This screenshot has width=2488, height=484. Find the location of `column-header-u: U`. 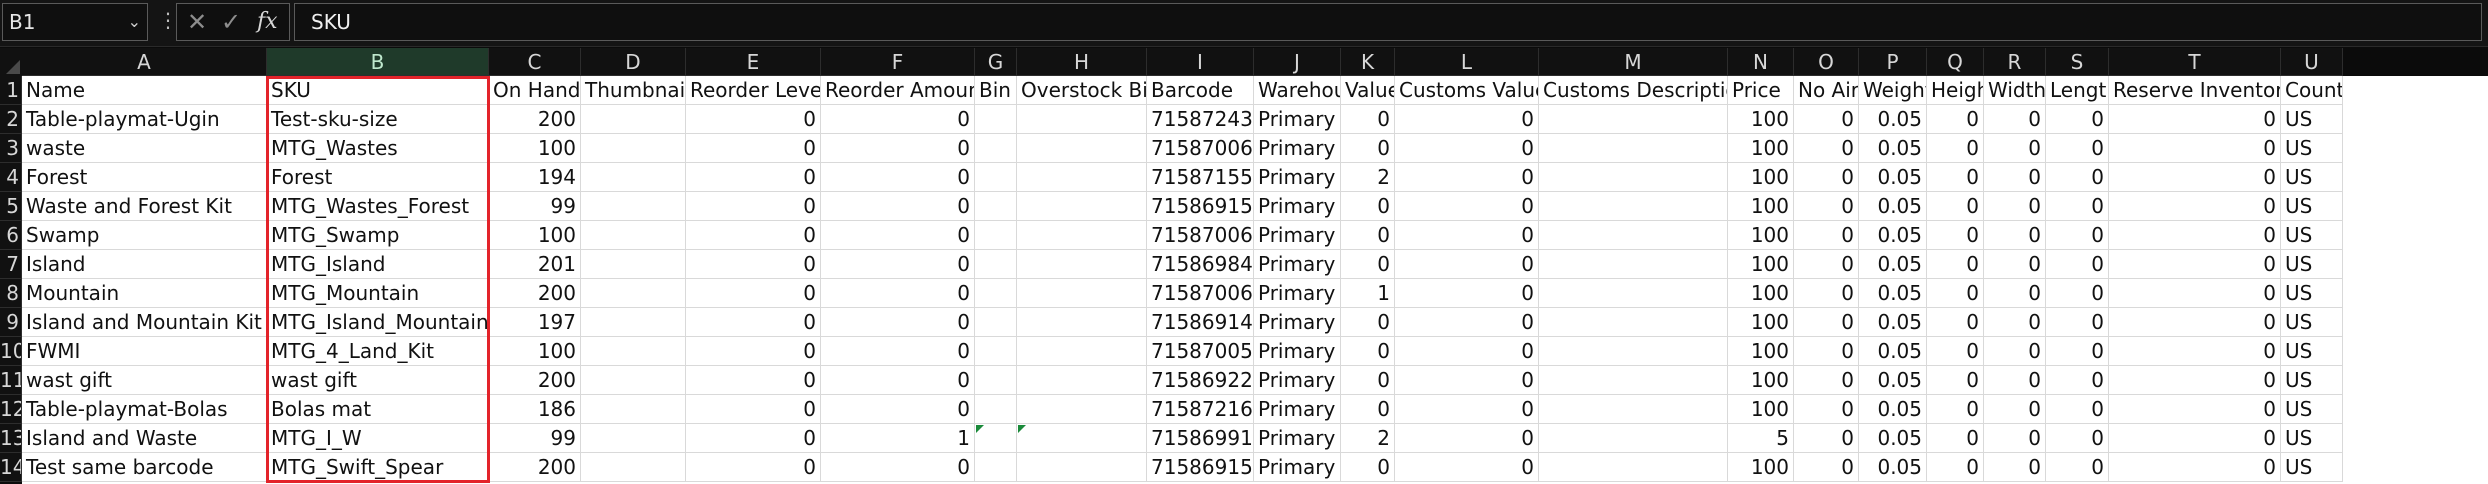

column-header-u: U is located at coordinates (2312, 62).